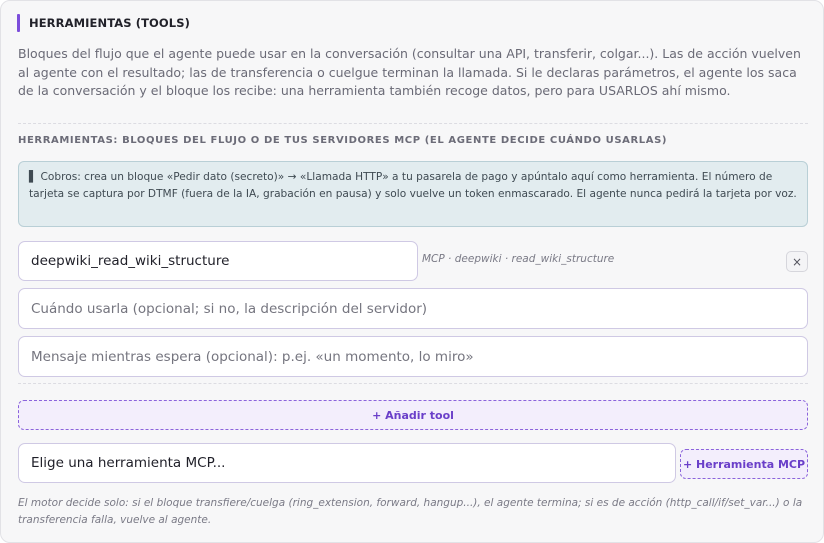  I want to click on add-tool-label: + Añadir tool, so click(413, 415).